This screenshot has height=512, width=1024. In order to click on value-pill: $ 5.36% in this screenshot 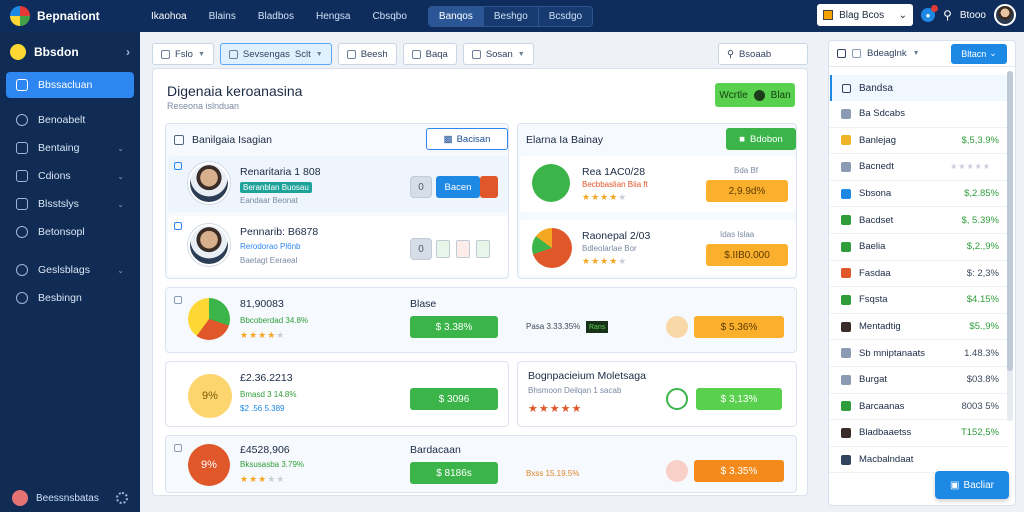, I will do `click(739, 327)`.